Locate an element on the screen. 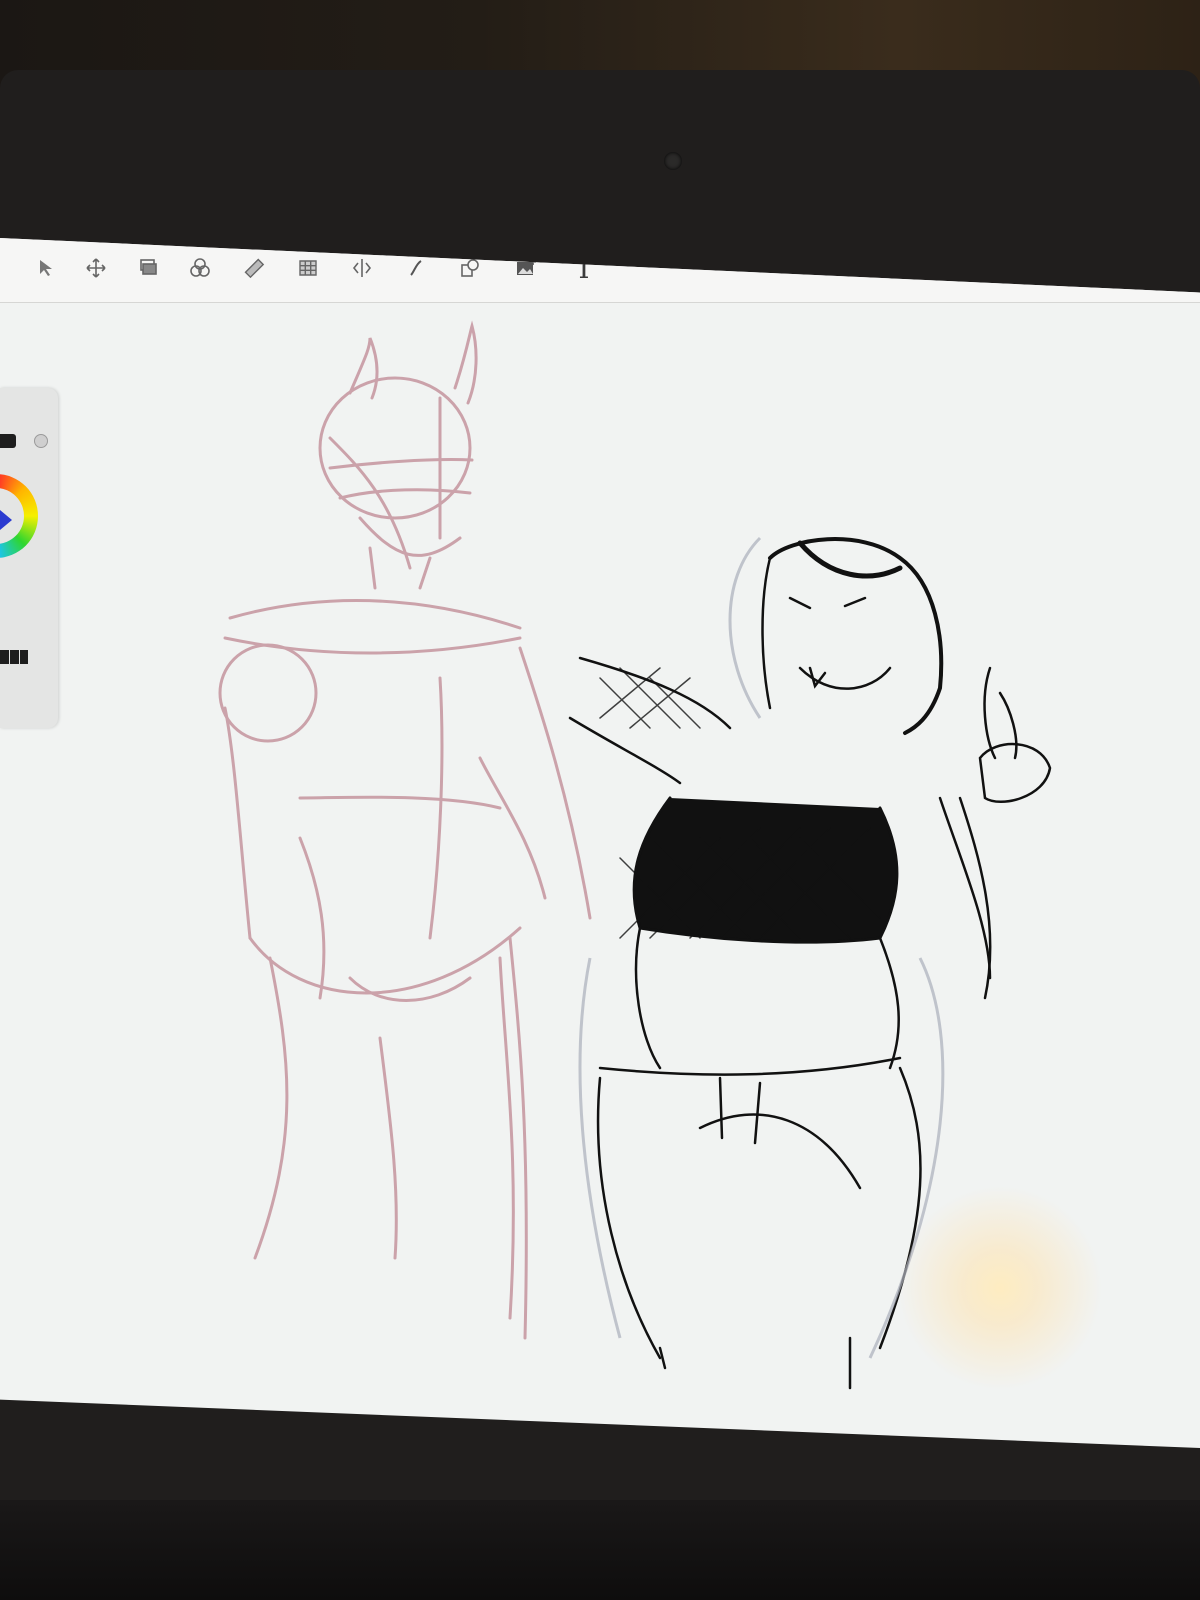 The image size is (1200, 1600). laptop-deck is located at coordinates (600, 1550).